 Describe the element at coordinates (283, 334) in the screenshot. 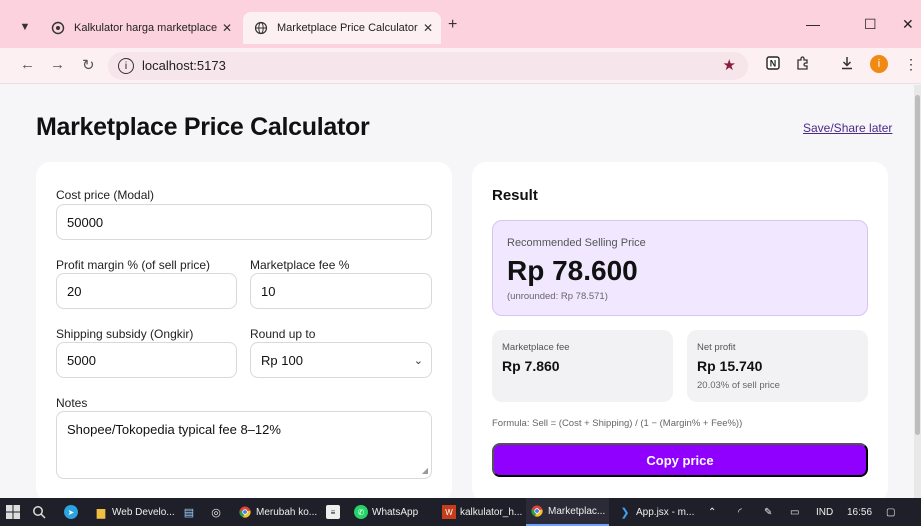

I see `round-label: Round up to` at that location.